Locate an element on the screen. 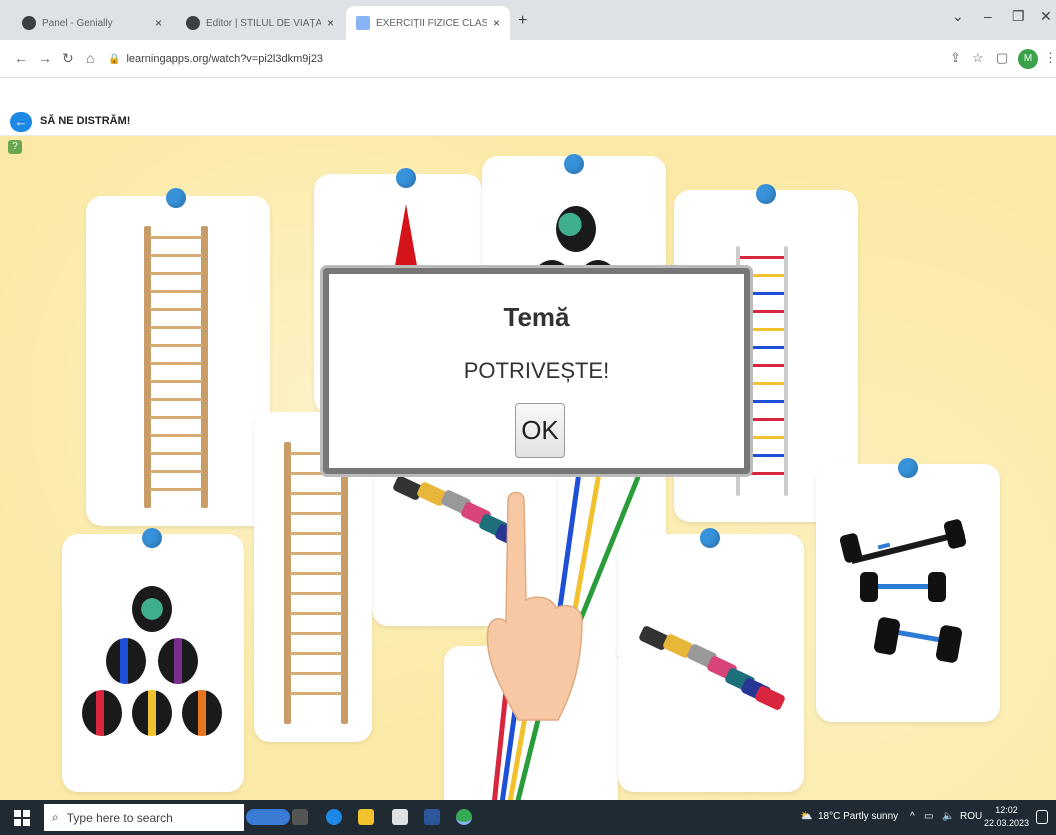 The height and width of the screenshot is (835, 1056). forward-arrow-icon: → is located at coordinates (45, 58).